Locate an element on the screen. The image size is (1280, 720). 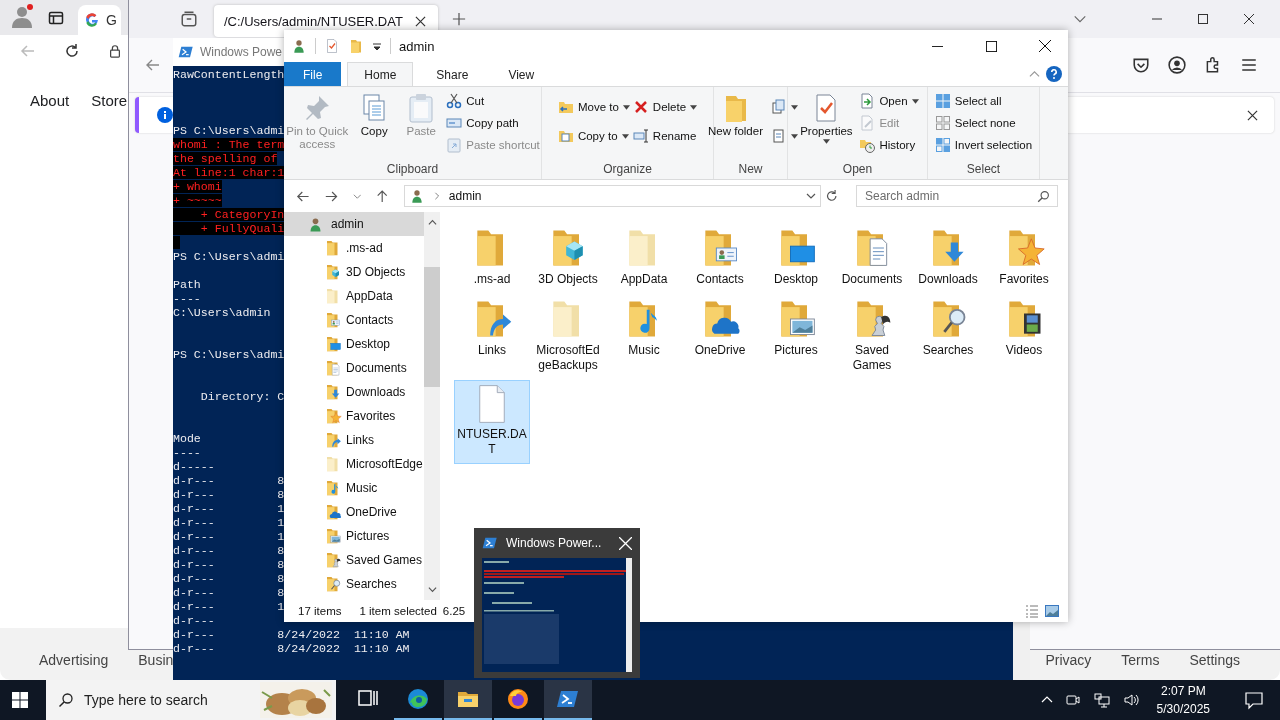
nav-item: Favorites is located at coordinates (354, 416).